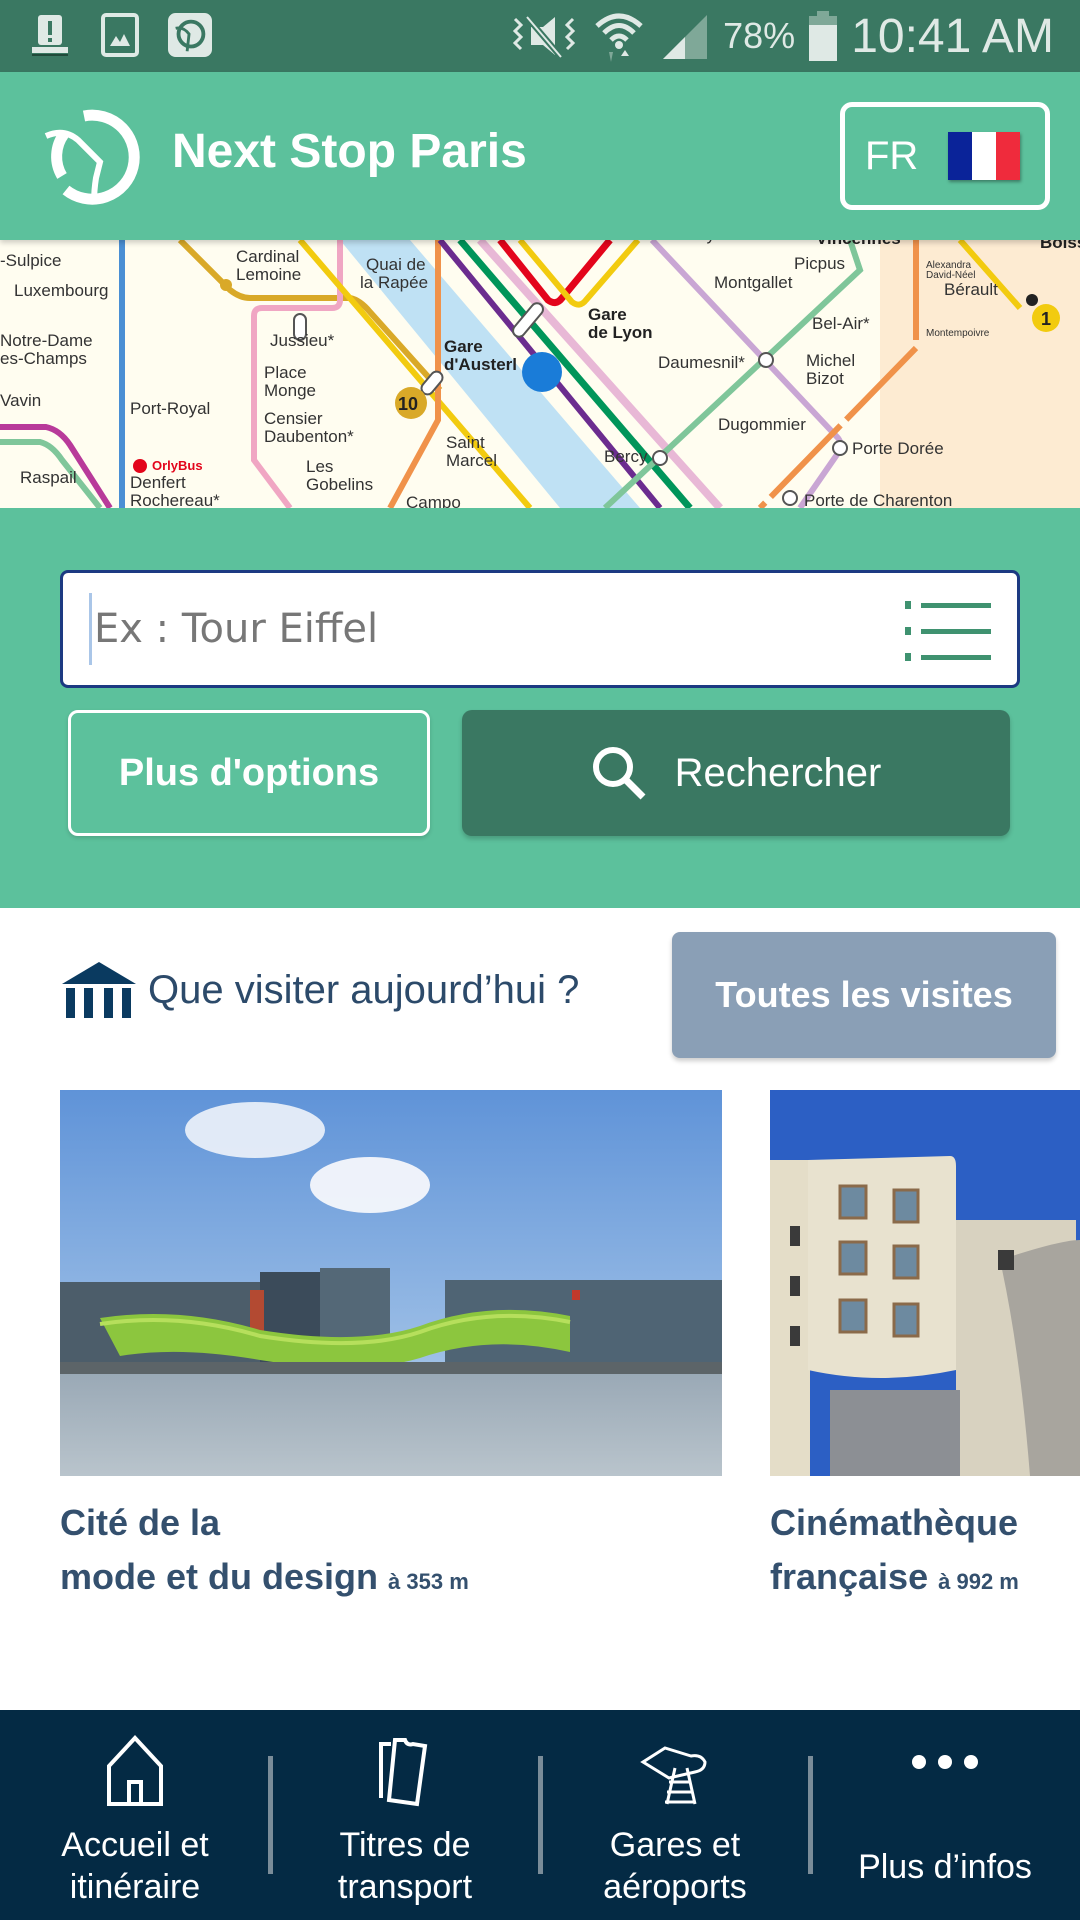  What do you see at coordinates (841, 323) in the screenshot?
I see `svg-text: Bel-Air*` at bounding box center [841, 323].